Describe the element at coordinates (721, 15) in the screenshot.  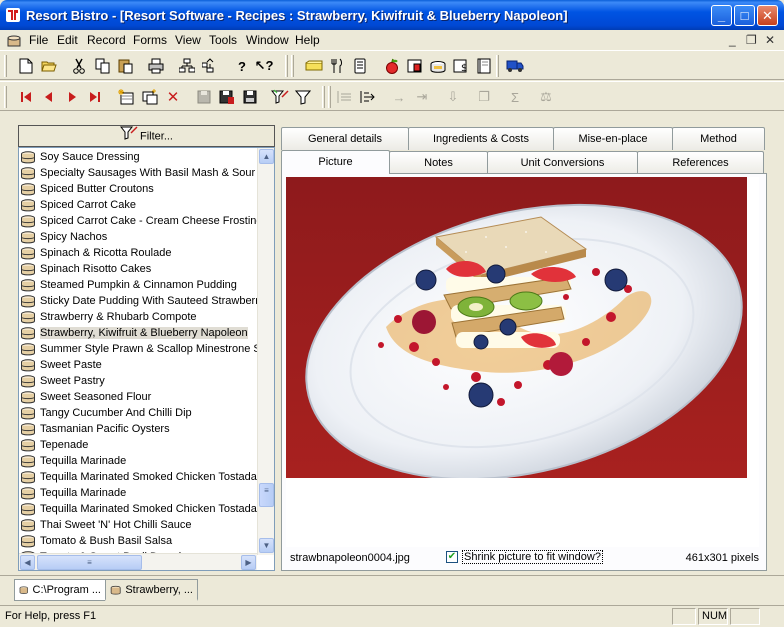
I see `minimize-button: _` at that location.